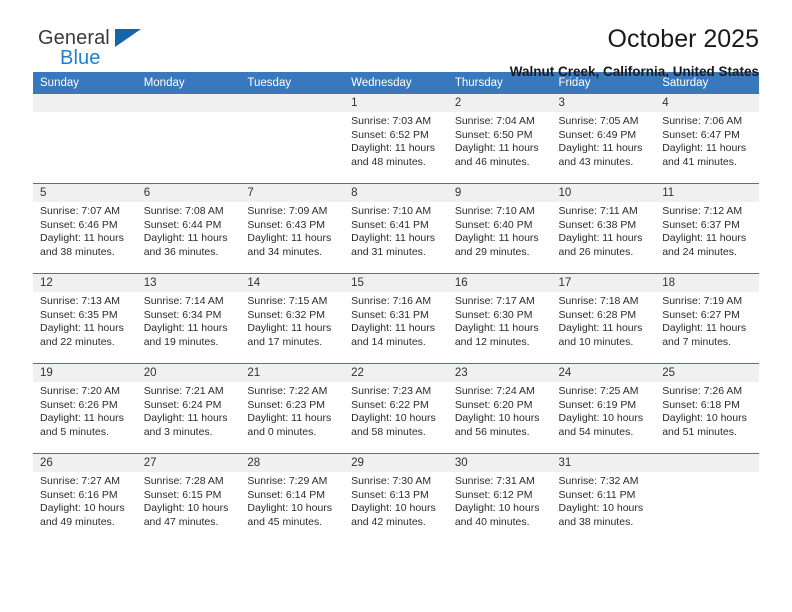 This screenshot has height=612, width=792. What do you see at coordinates (287, 481) in the screenshot?
I see `sunrise-time: Sunrise: 7:29 AM` at bounding box center [287, 481].